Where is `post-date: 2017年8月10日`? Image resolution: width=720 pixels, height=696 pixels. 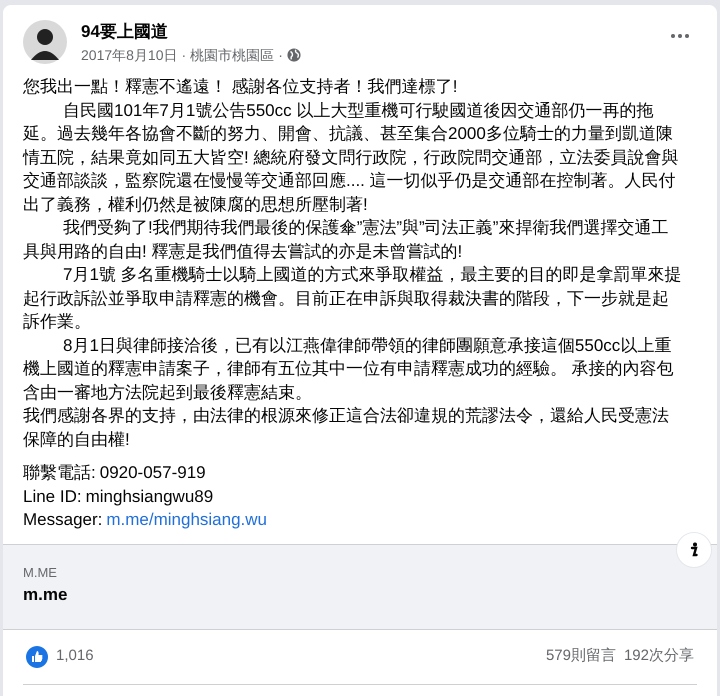
post-date: 2017年8月10日 is located at coordinates (129, 55).